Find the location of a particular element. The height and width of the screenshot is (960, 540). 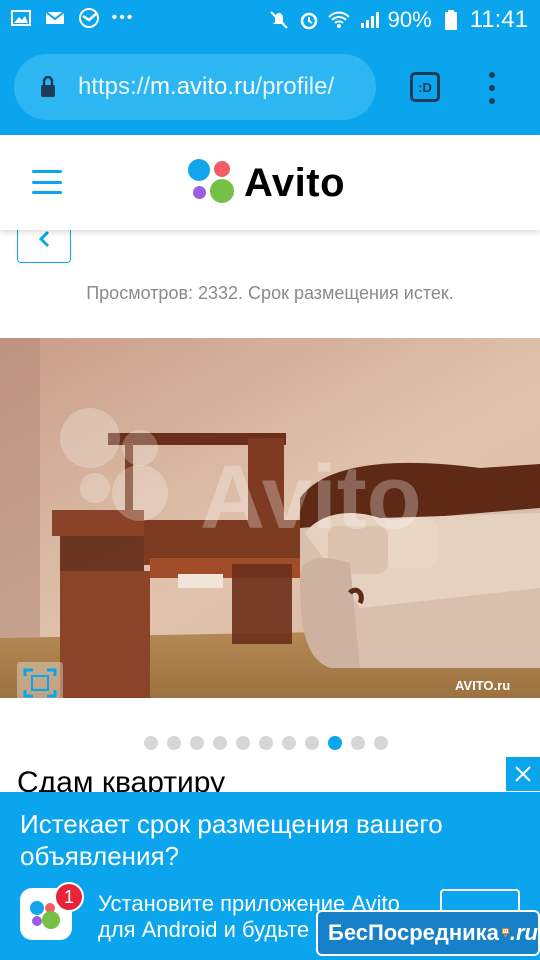

battery-icon is located at coordinates (451, 20).